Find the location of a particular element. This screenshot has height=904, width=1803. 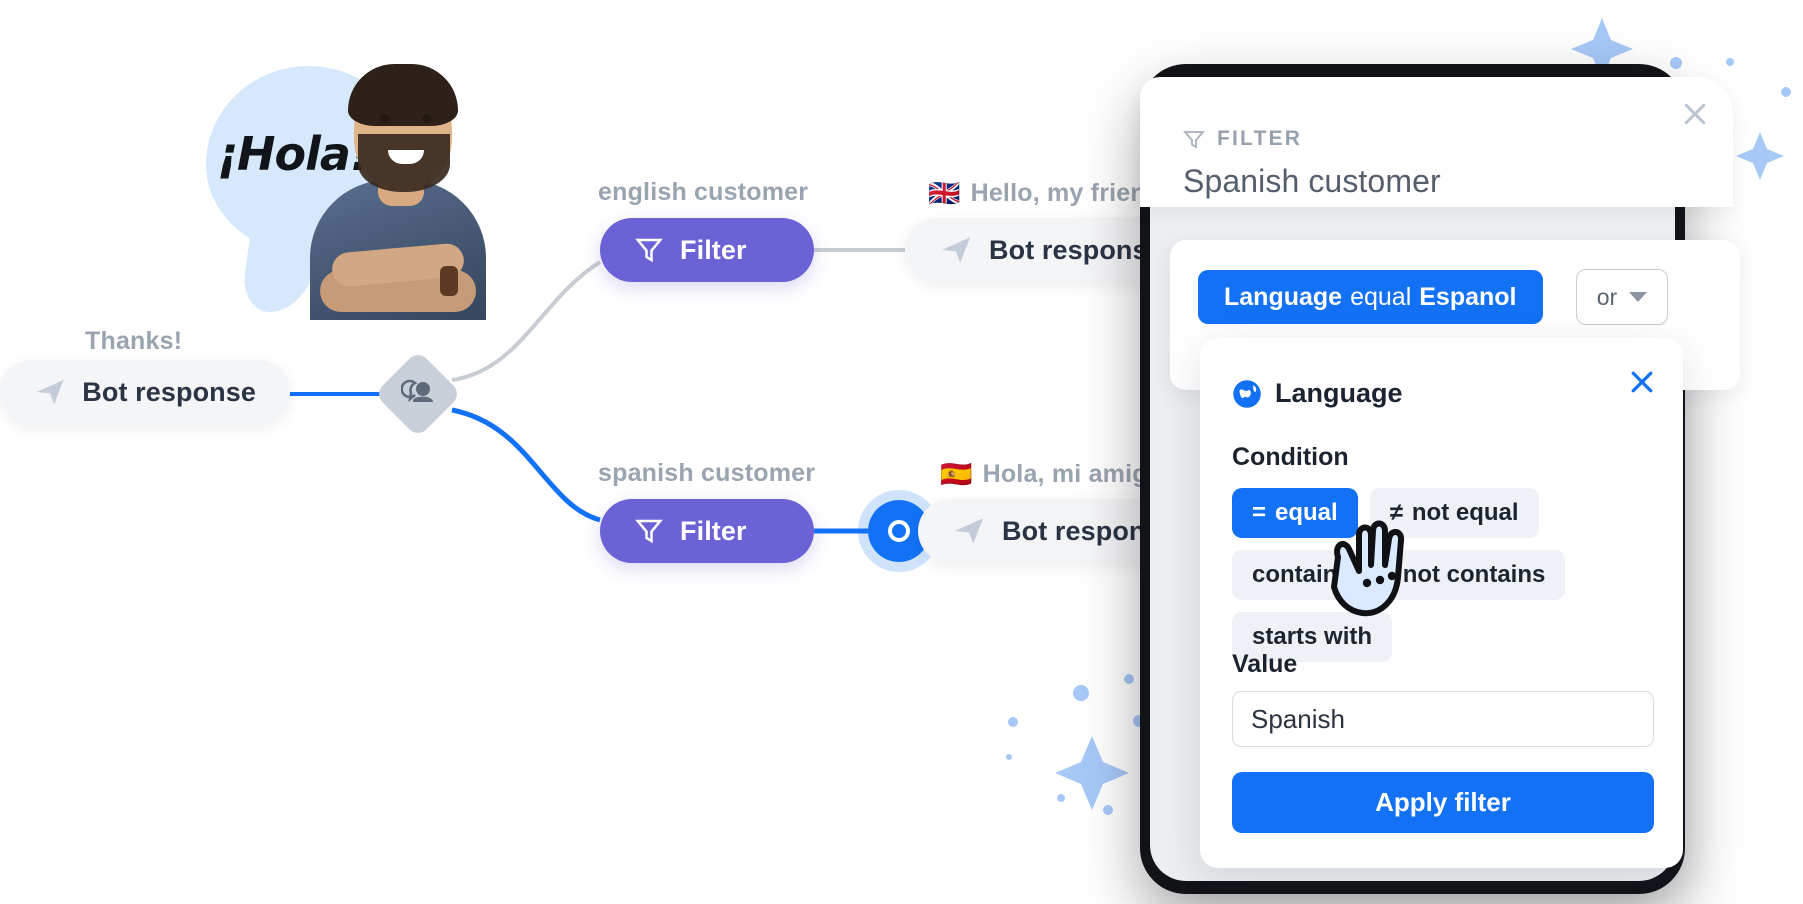

message-label-english: 🇬🇧 Hello, my friend is located at coordinates (1044, 193).